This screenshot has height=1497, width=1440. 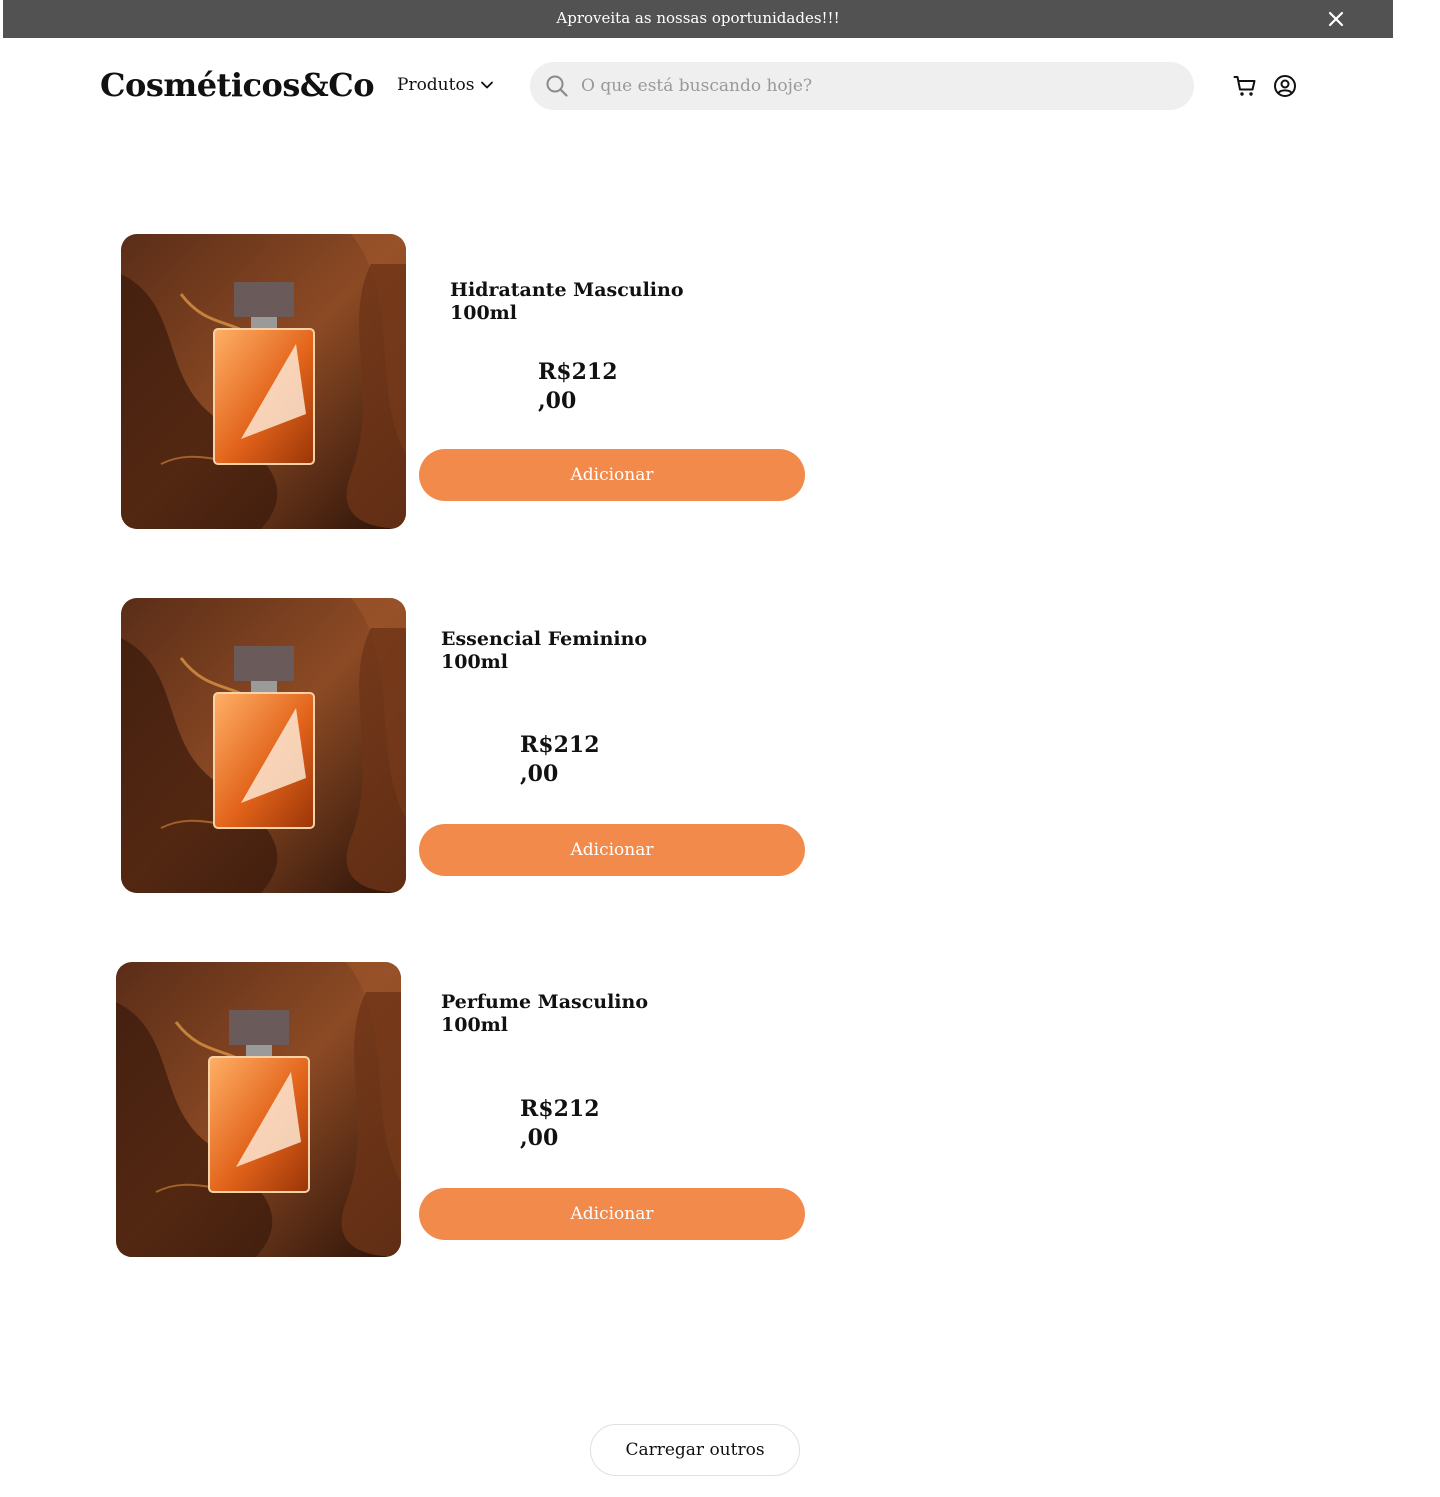 I want to click on announcement-text: Aproveita as nossas oportunidades!!!, so click(x=698, y=18).